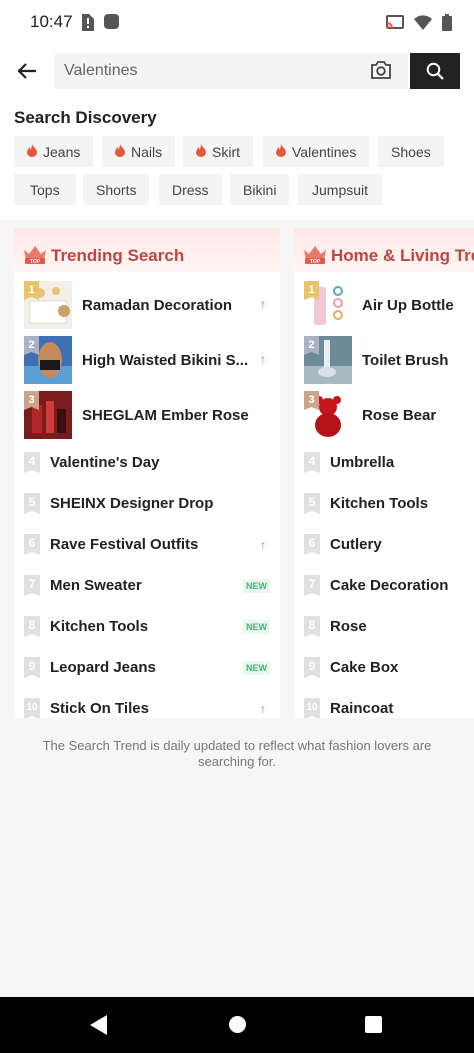  I want to click on home-item-9: 9 Cake Box, so click(389, 669).